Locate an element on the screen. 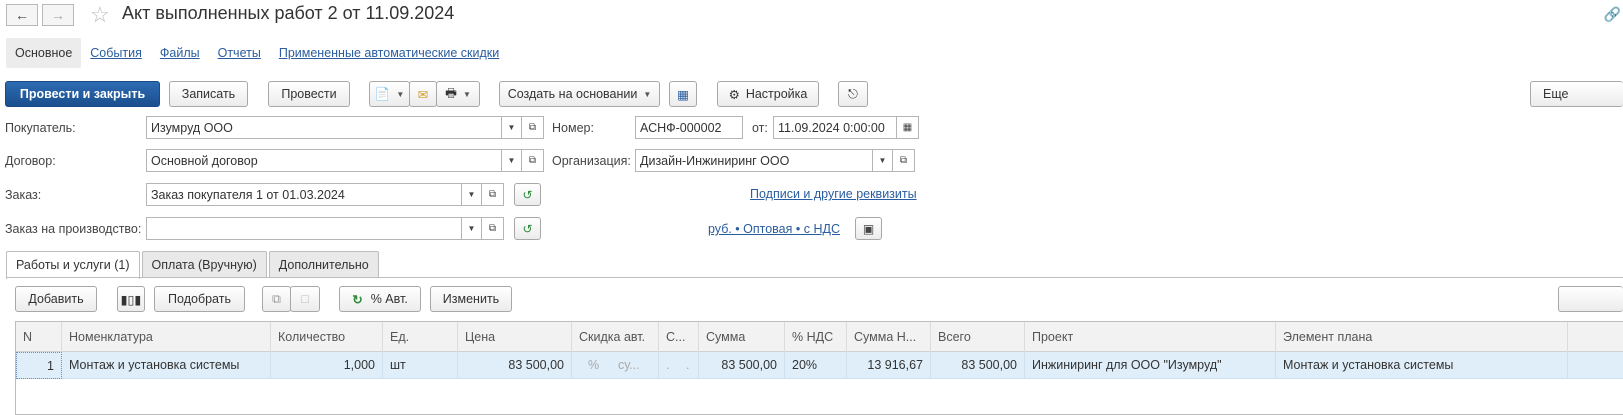 Image resolution: width=1623 pixels, height=415 pixels. table-more-button is located at coordinates (1590, 299).